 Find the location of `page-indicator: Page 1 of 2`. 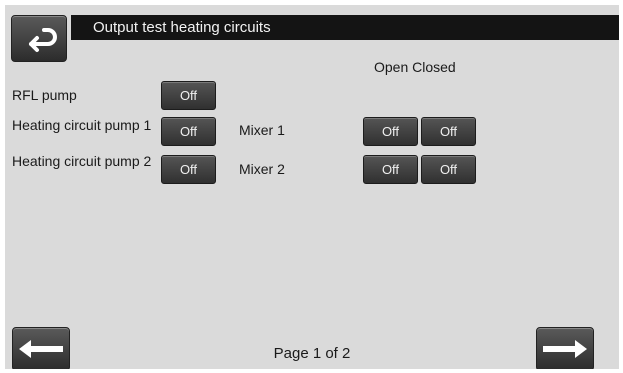

page-indicator: Page 1 of 2 is located at coordinates (312, 353).